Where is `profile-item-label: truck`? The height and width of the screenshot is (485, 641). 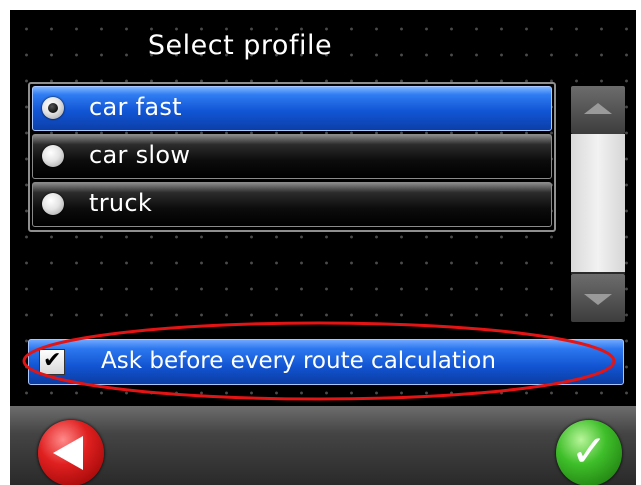
profile-item-label: truck is located at coordinates (121, 203).